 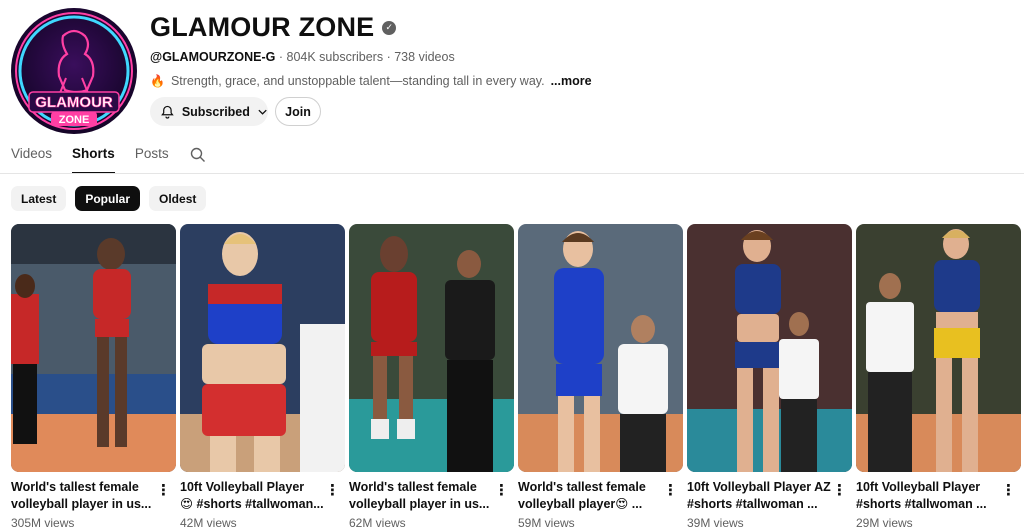 I want to click on join-label: Join, so click(x=298, y=111).